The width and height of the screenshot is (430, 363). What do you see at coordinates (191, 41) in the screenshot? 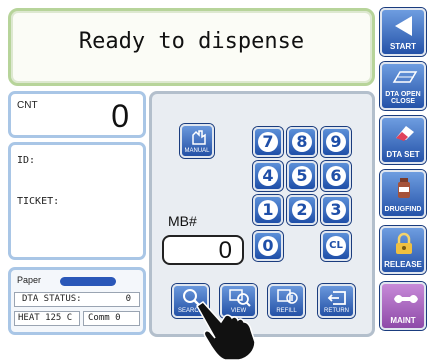
I see `display-message: Ready to dispense` at bounding box center [191, 41].